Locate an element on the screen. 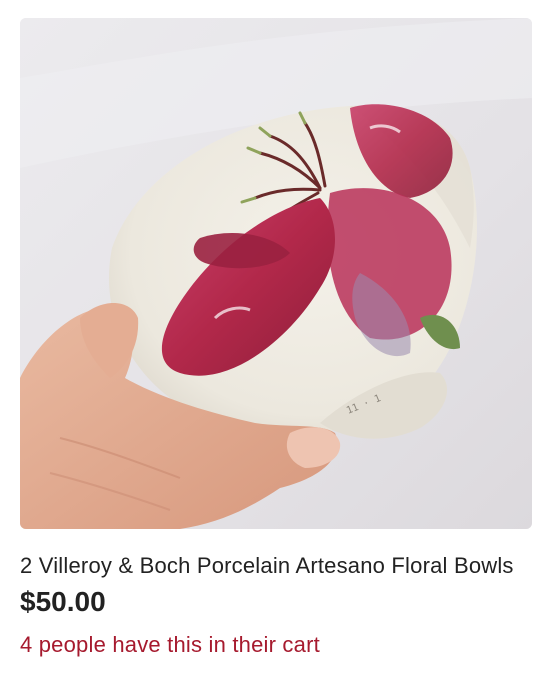  cart-demand-note: 4 people have this in their cart is located at coordinates (170, 644).